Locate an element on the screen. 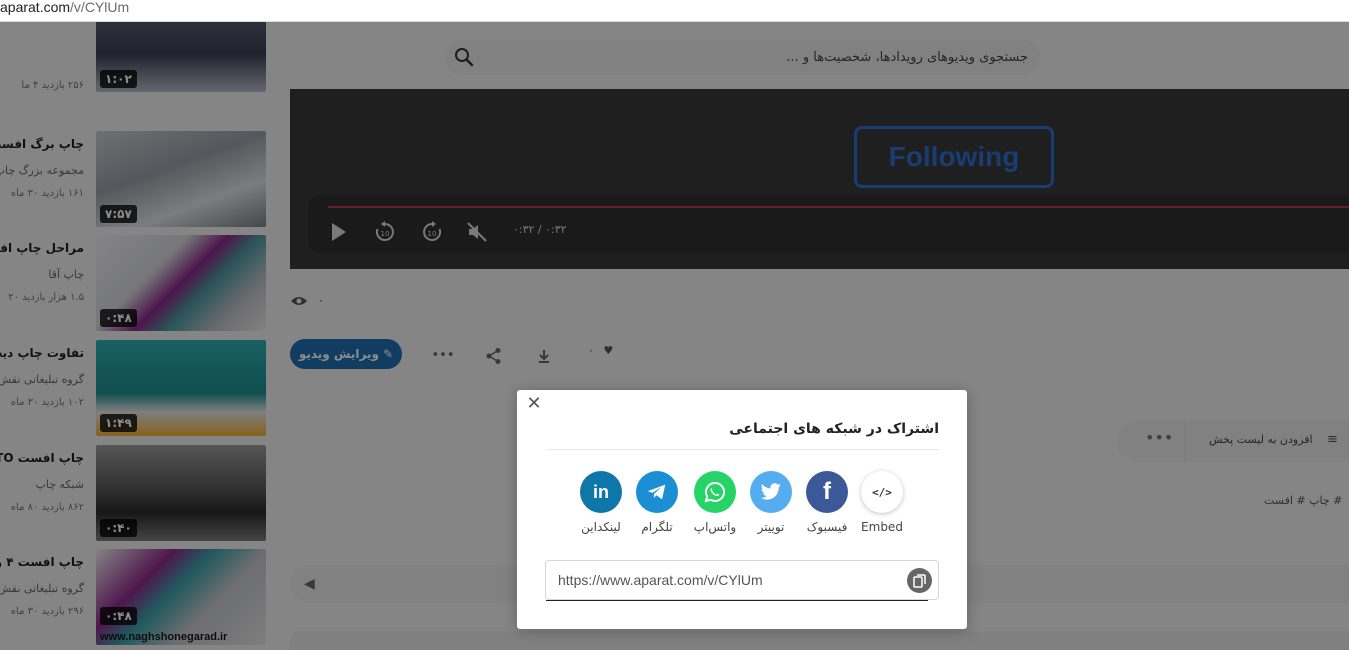  share-label: فیسبوک is located at coordinates (827, 527).